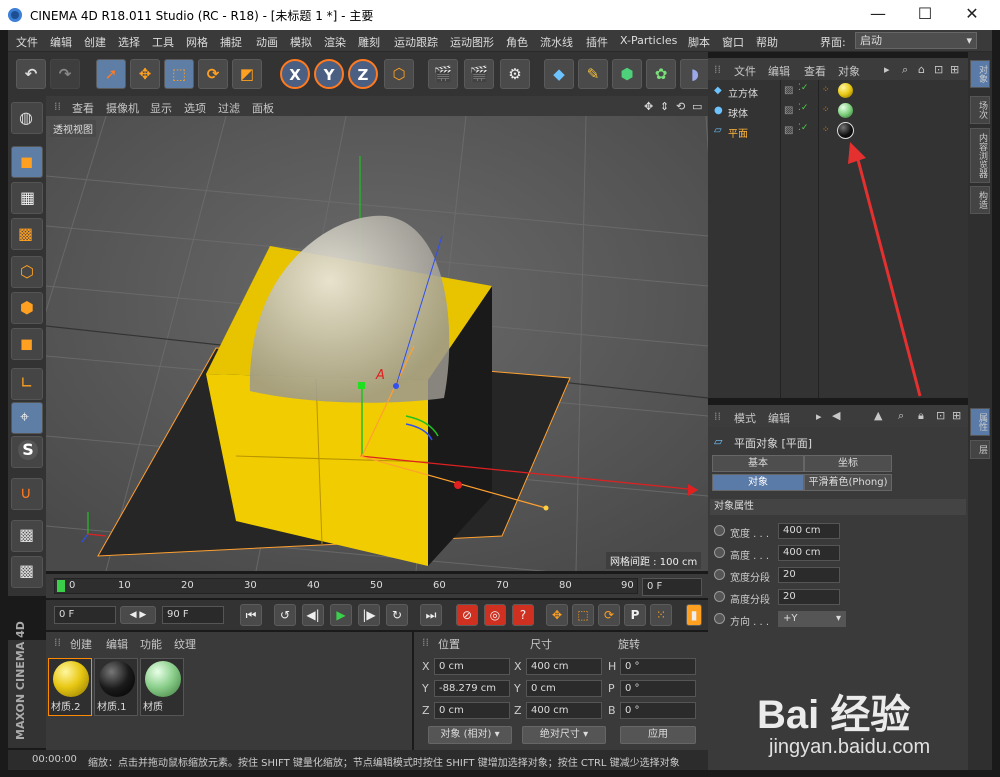  What do you see at coordinates (27, 272) in the screenshot?
I see `points-mode-button: ⬡` at bounding box center [27, 272].